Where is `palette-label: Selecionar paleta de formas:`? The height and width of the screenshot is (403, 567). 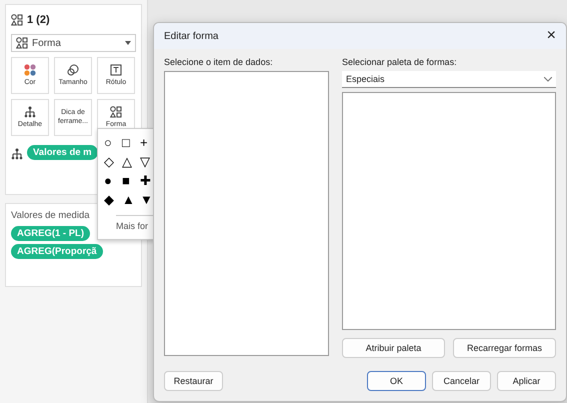 palette-label: Selecionar paleta de formas: is located at coordinates (400, 62).